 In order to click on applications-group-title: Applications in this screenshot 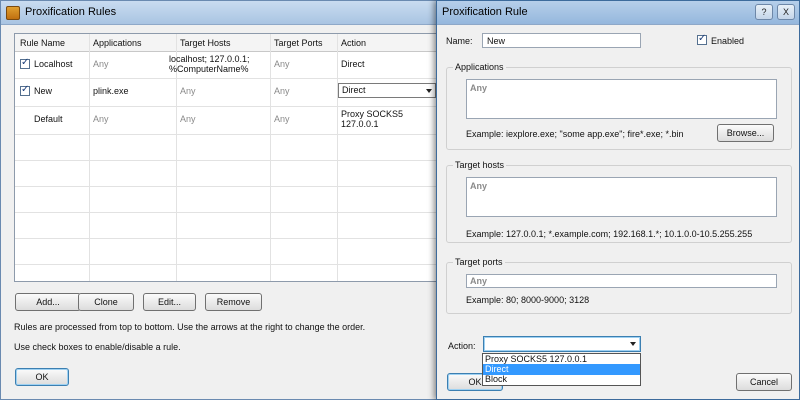, I will do `click(479, 67)`.